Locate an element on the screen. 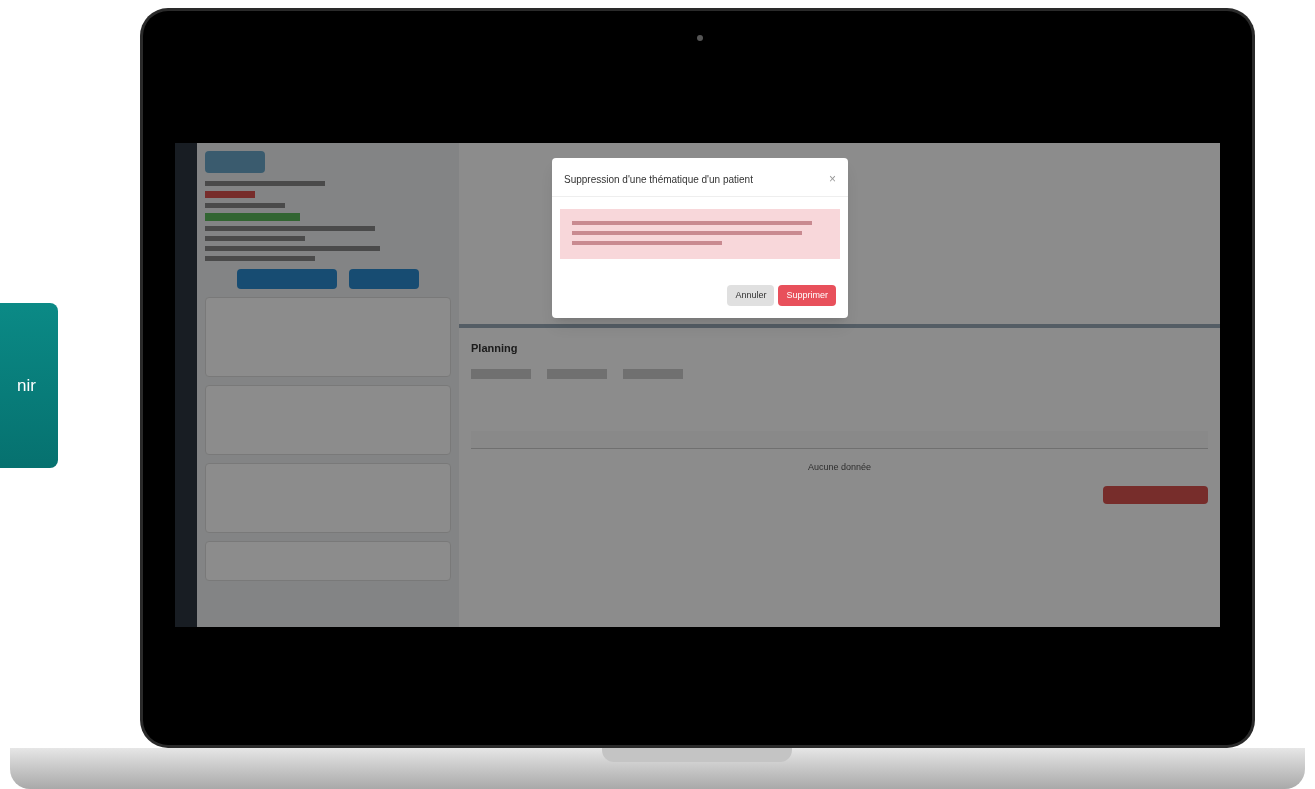  modal-title: Suppression d'une thématique d'un patient is located at coordinates (658, 179).